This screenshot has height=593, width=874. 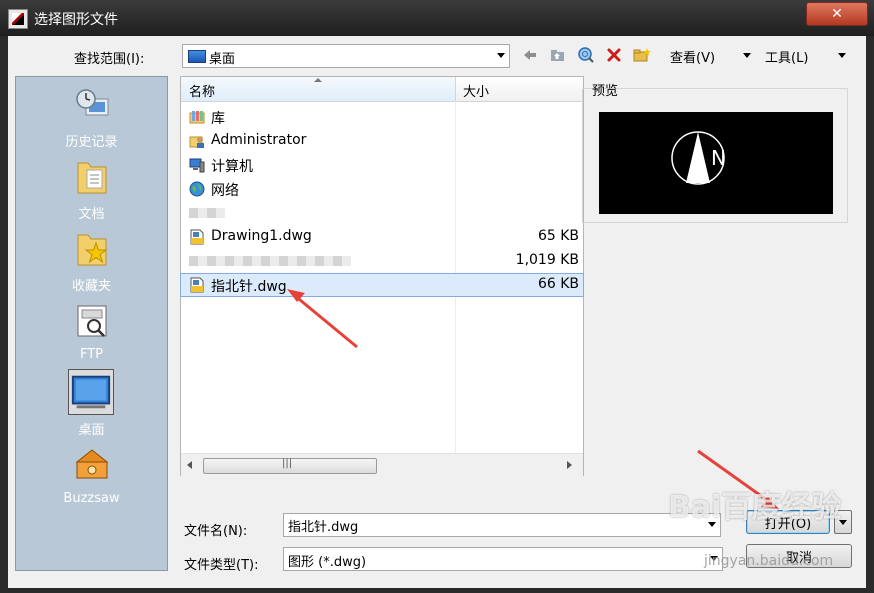 What do you see at coordinates (382, 117) in the screenshot?
I see `list-item: 库` at bounding box center [382, 117].